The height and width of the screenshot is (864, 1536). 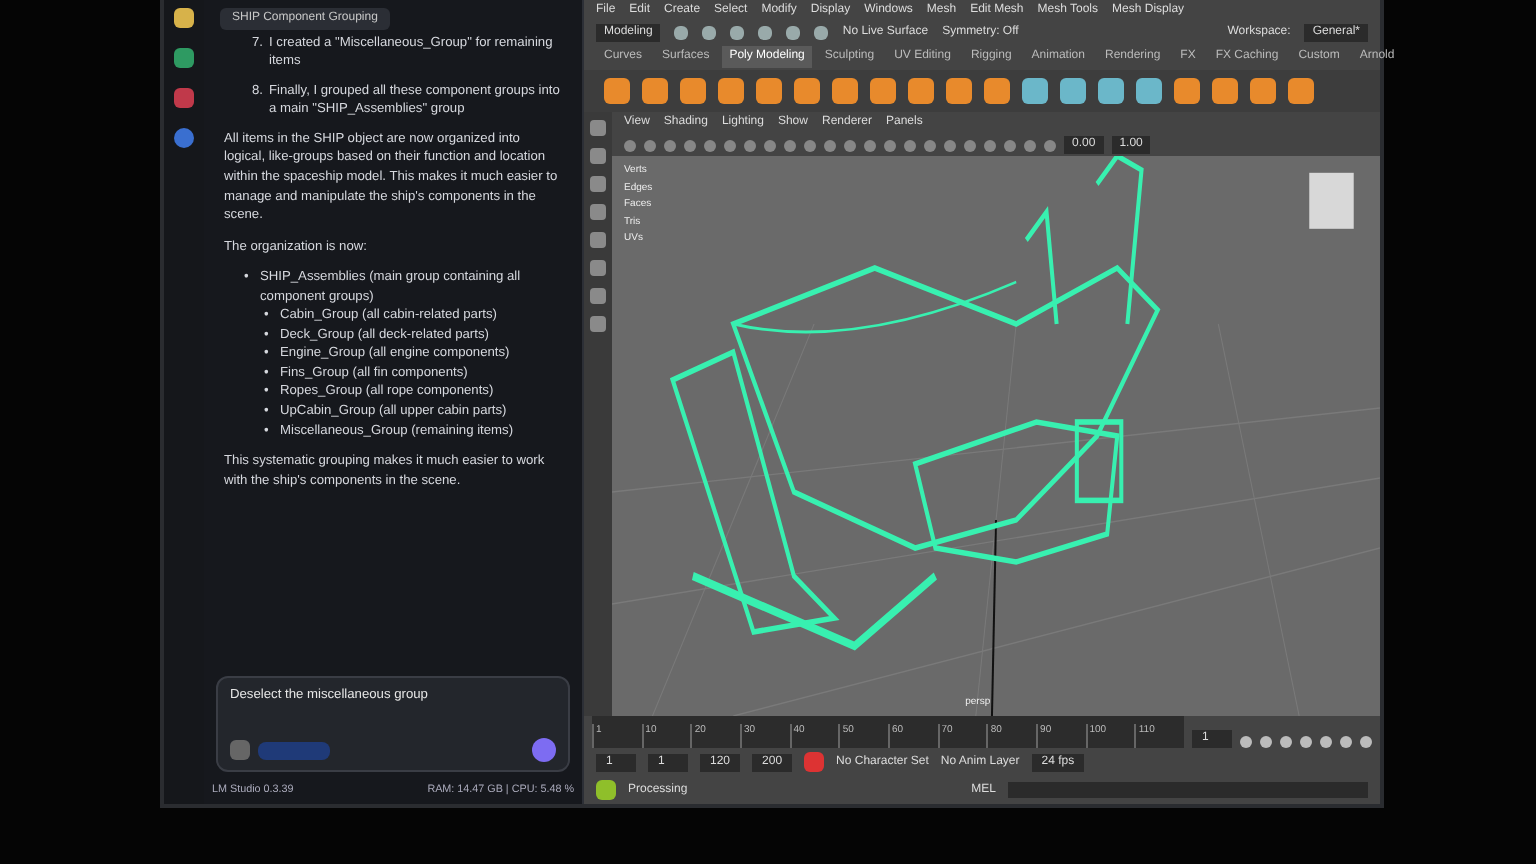 I want to click on send-button, so click(x=544, y=750).